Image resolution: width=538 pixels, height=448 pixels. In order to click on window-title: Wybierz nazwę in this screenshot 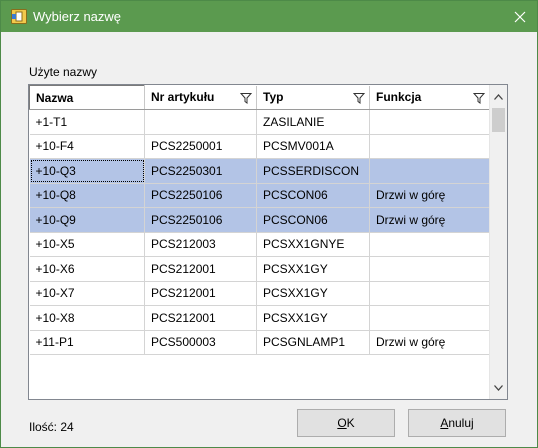, I will do `click(77, 16)`.